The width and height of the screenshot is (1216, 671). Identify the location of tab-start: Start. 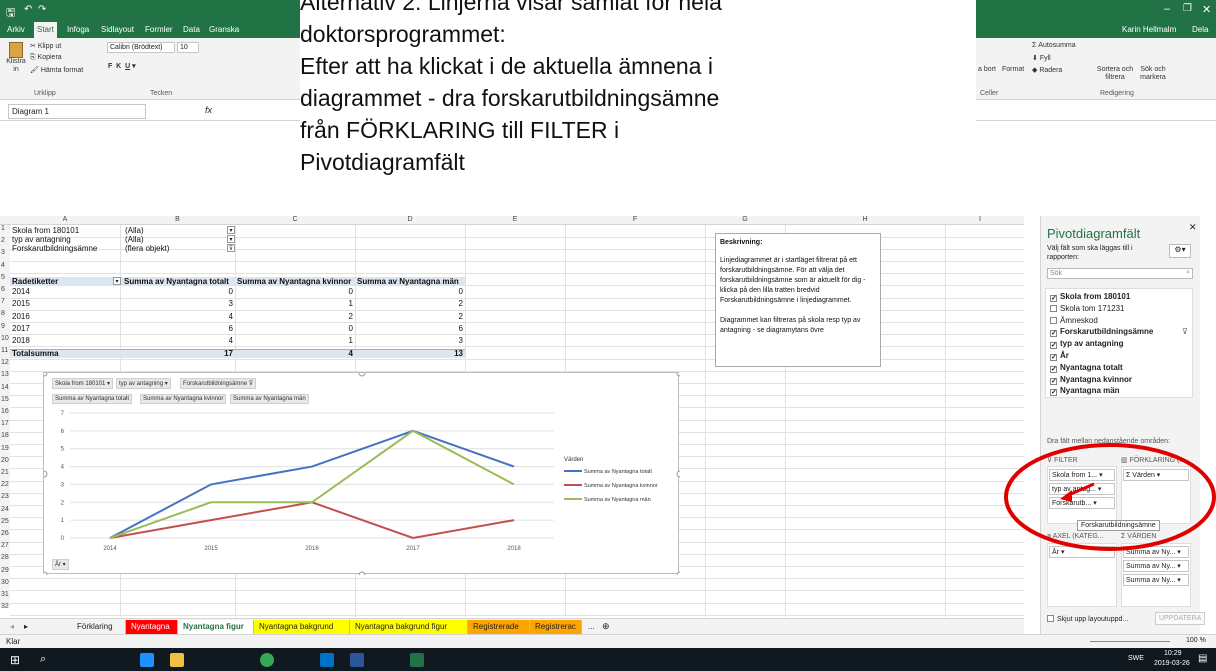
(45, 30).